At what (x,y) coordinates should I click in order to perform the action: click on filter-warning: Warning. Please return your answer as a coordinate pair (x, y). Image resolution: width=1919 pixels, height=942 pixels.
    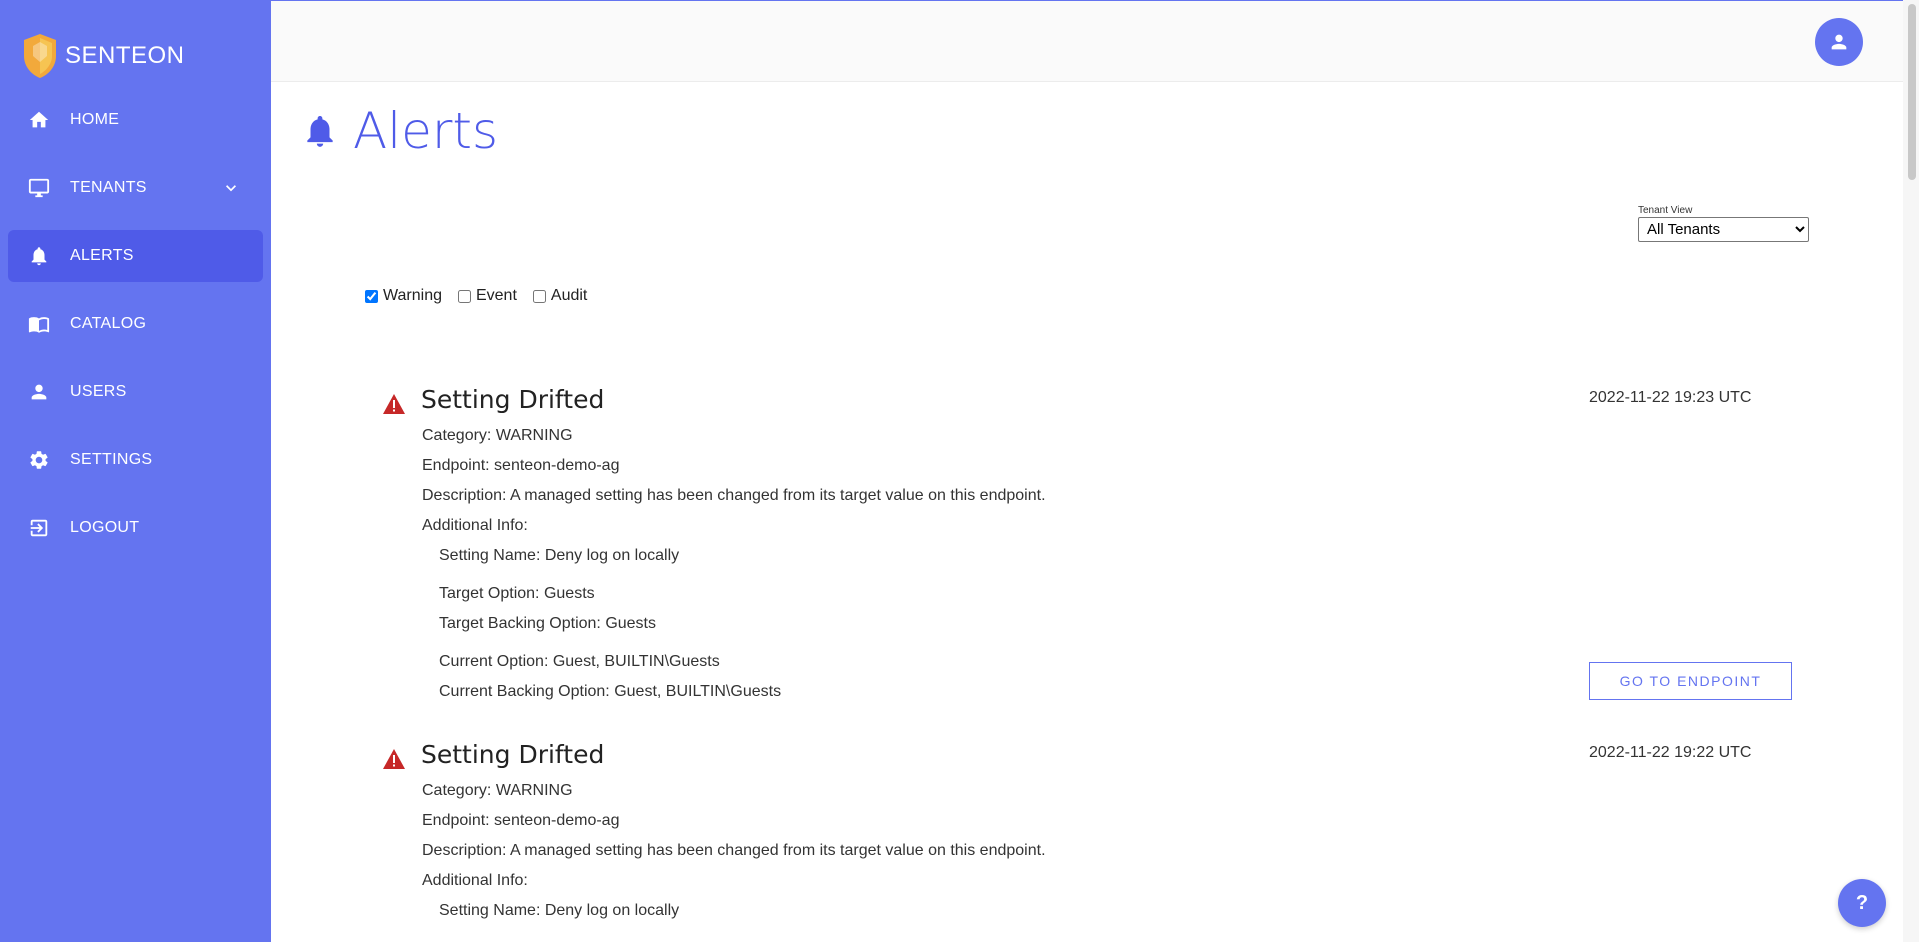
    Looking at the image, I should click on (403, 296).